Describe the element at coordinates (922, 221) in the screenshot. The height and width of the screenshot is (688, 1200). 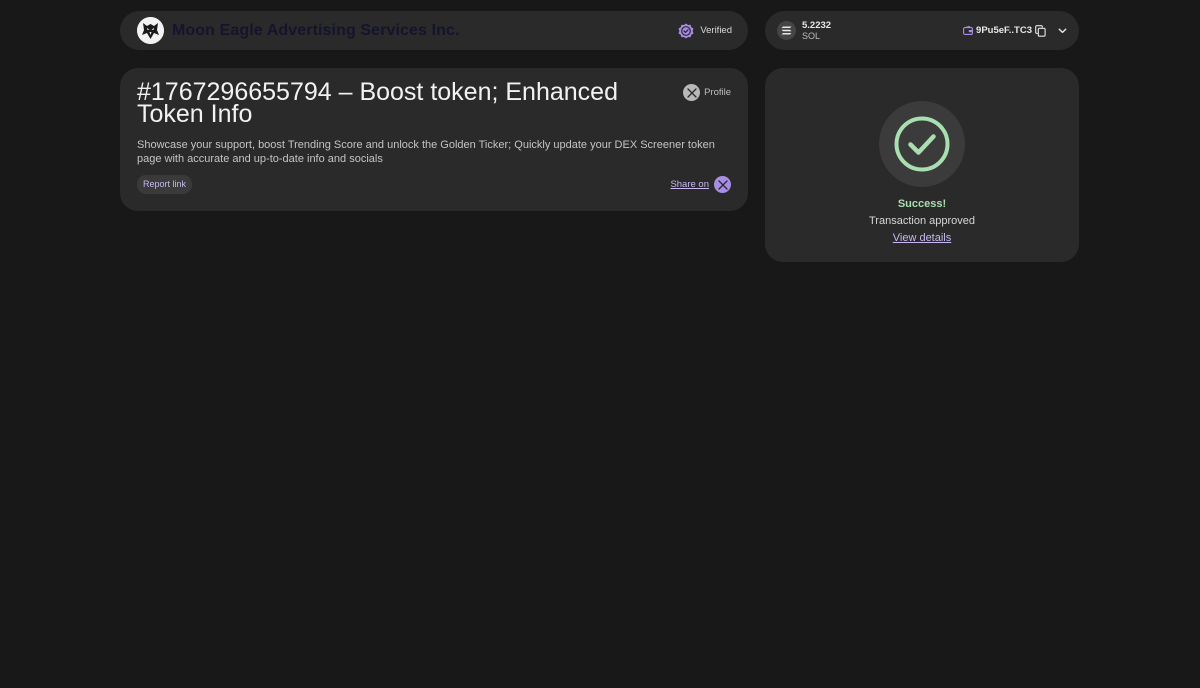
I see `status-message: Transaction approved` at that location.